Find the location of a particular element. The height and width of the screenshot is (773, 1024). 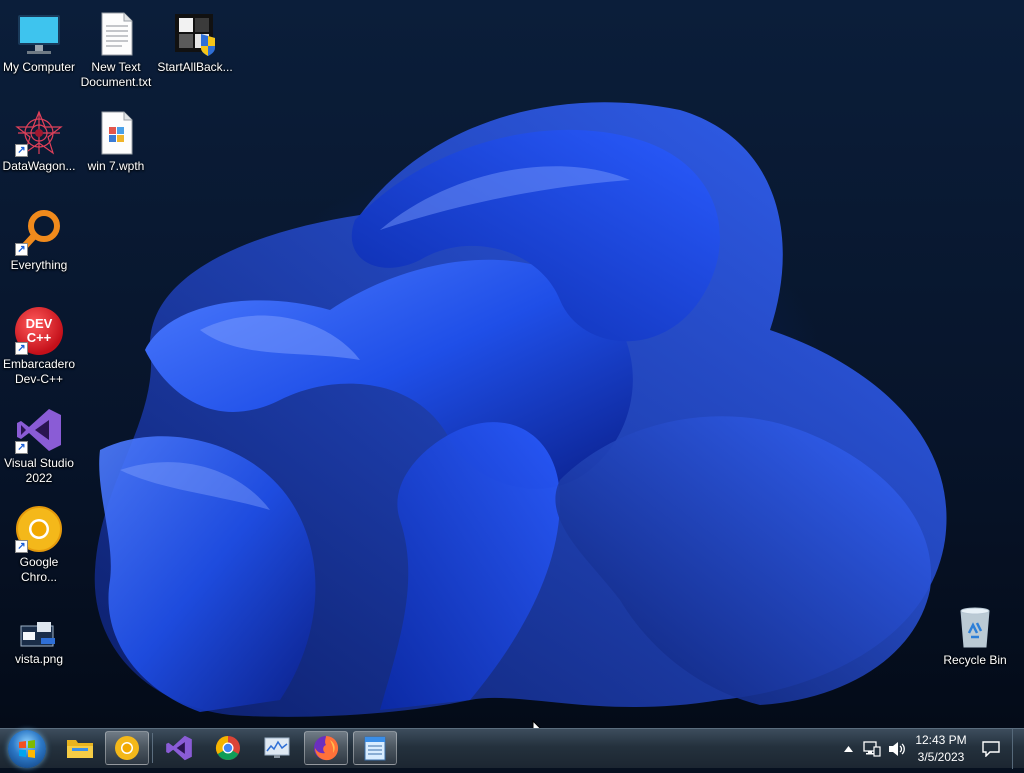

wpth-file-icon is located at coordinates (117, 133).